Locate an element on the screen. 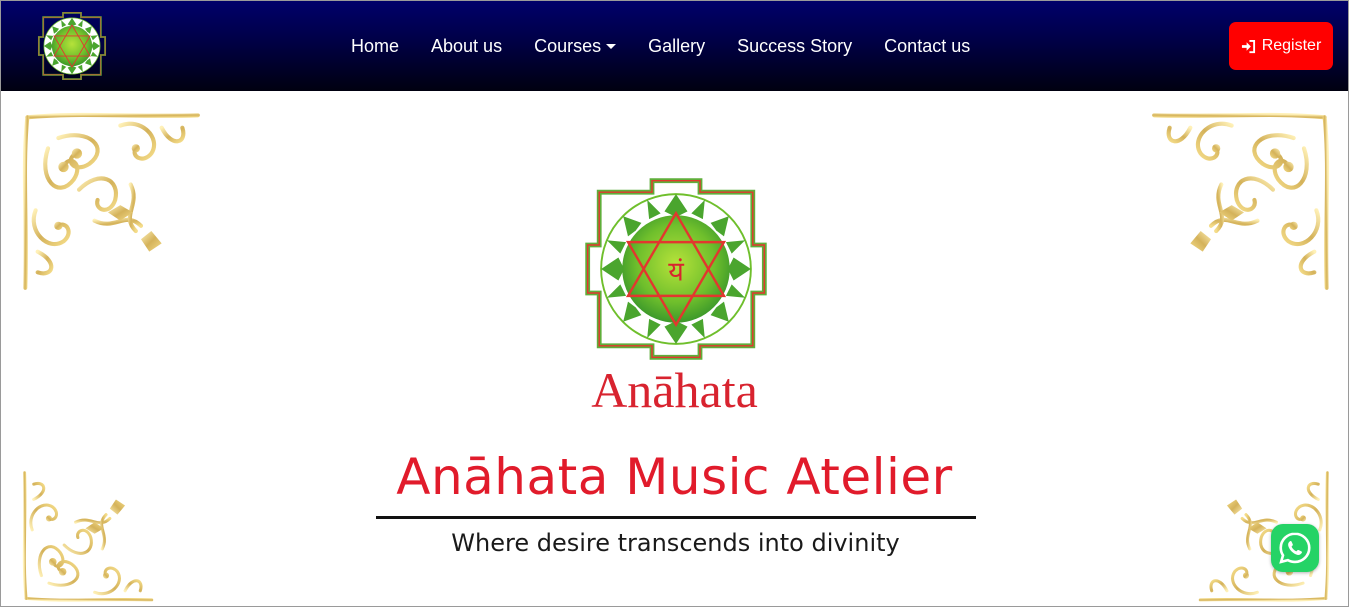 The width and height of the screenshot is (1349, 607). yantra-emblem-icon: यं is located at coordinates (676, 269).